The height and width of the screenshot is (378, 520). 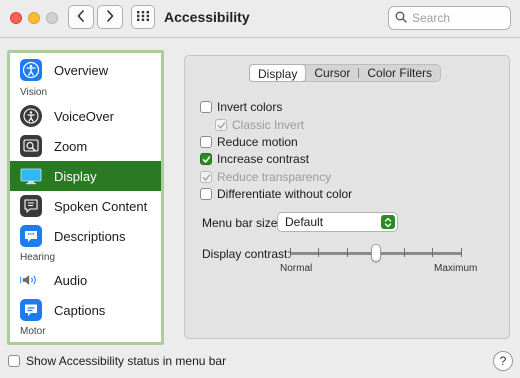 What do you see at coordinates (75, 176) in the screenshot?
I see `sidebar-item-label: Display` at bounding box center [75, 176].